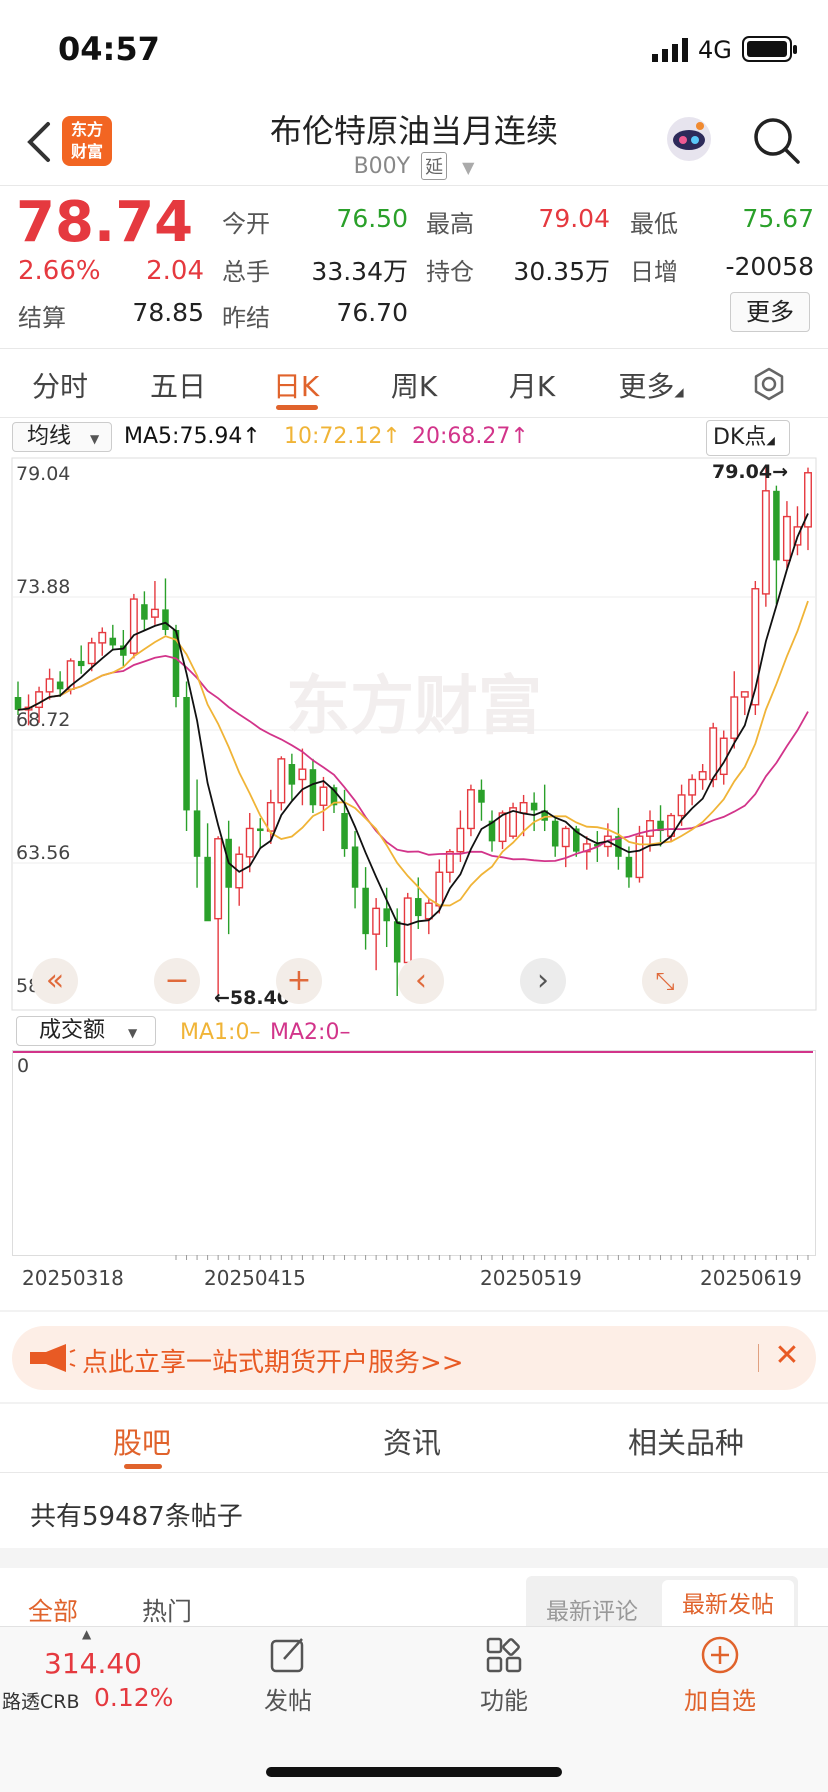 This screenshot has height=1792, width=828. Describe the element at coordinates (574, 218) in the screenshot. I see `high-value: 79.04` at that location.